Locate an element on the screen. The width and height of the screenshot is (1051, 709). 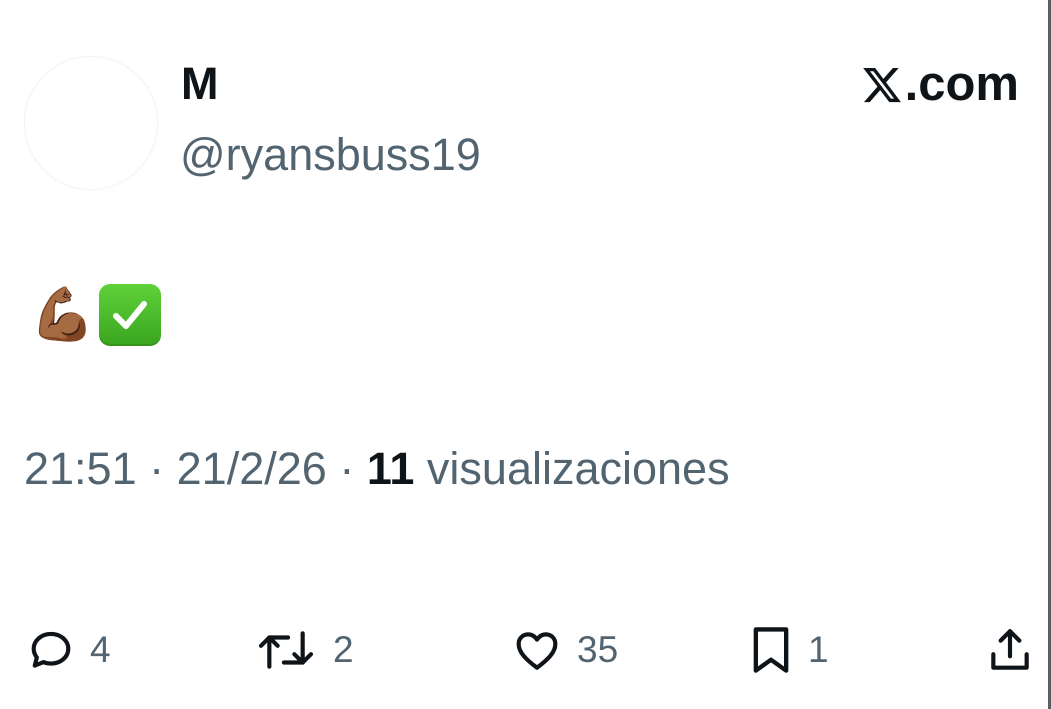
bookmark-button: 1 is located at coordinates (788, 650).